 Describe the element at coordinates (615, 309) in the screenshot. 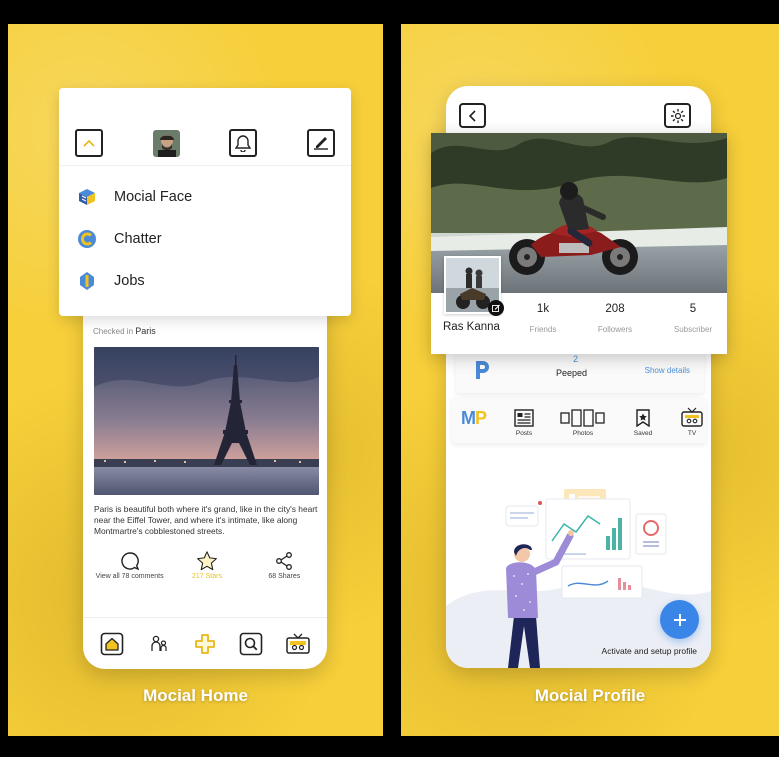

I see `stat-value: 208` at that location.